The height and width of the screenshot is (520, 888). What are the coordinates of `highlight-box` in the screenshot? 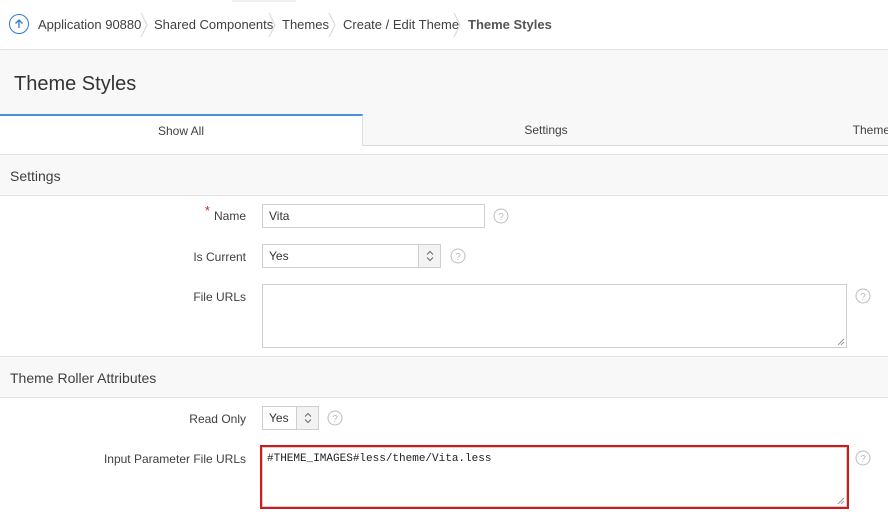 It's located at (554, 477).